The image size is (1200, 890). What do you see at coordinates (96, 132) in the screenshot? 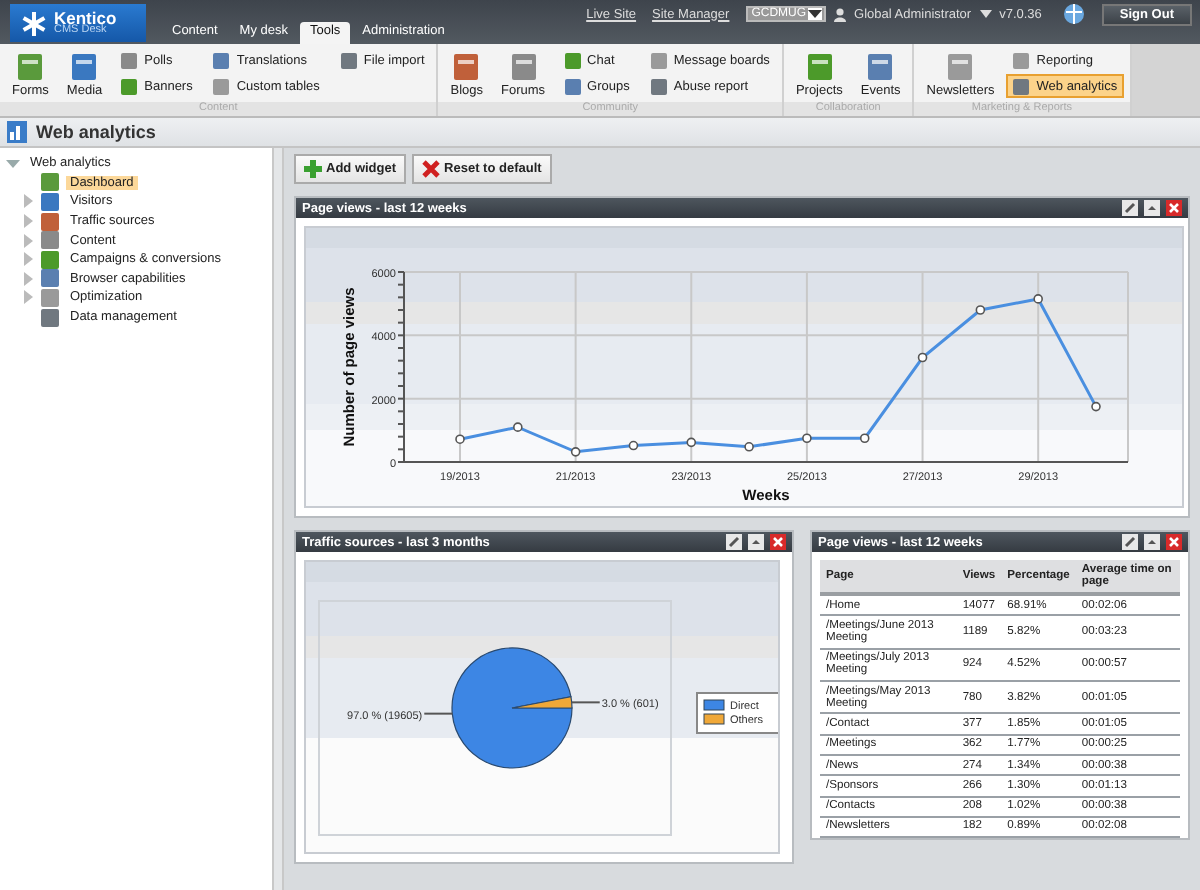
I see `page-title: Web analytics` at bounding box center [96, 132].